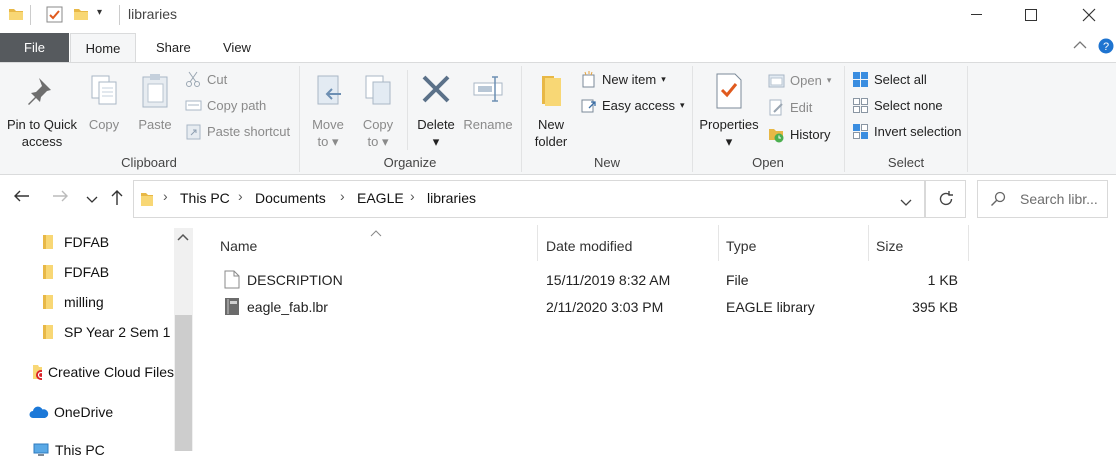  What do you see at coordinates (117, 199) in the screenshot?
I see `up-arrow-icon` at bounding box center [117, 199].